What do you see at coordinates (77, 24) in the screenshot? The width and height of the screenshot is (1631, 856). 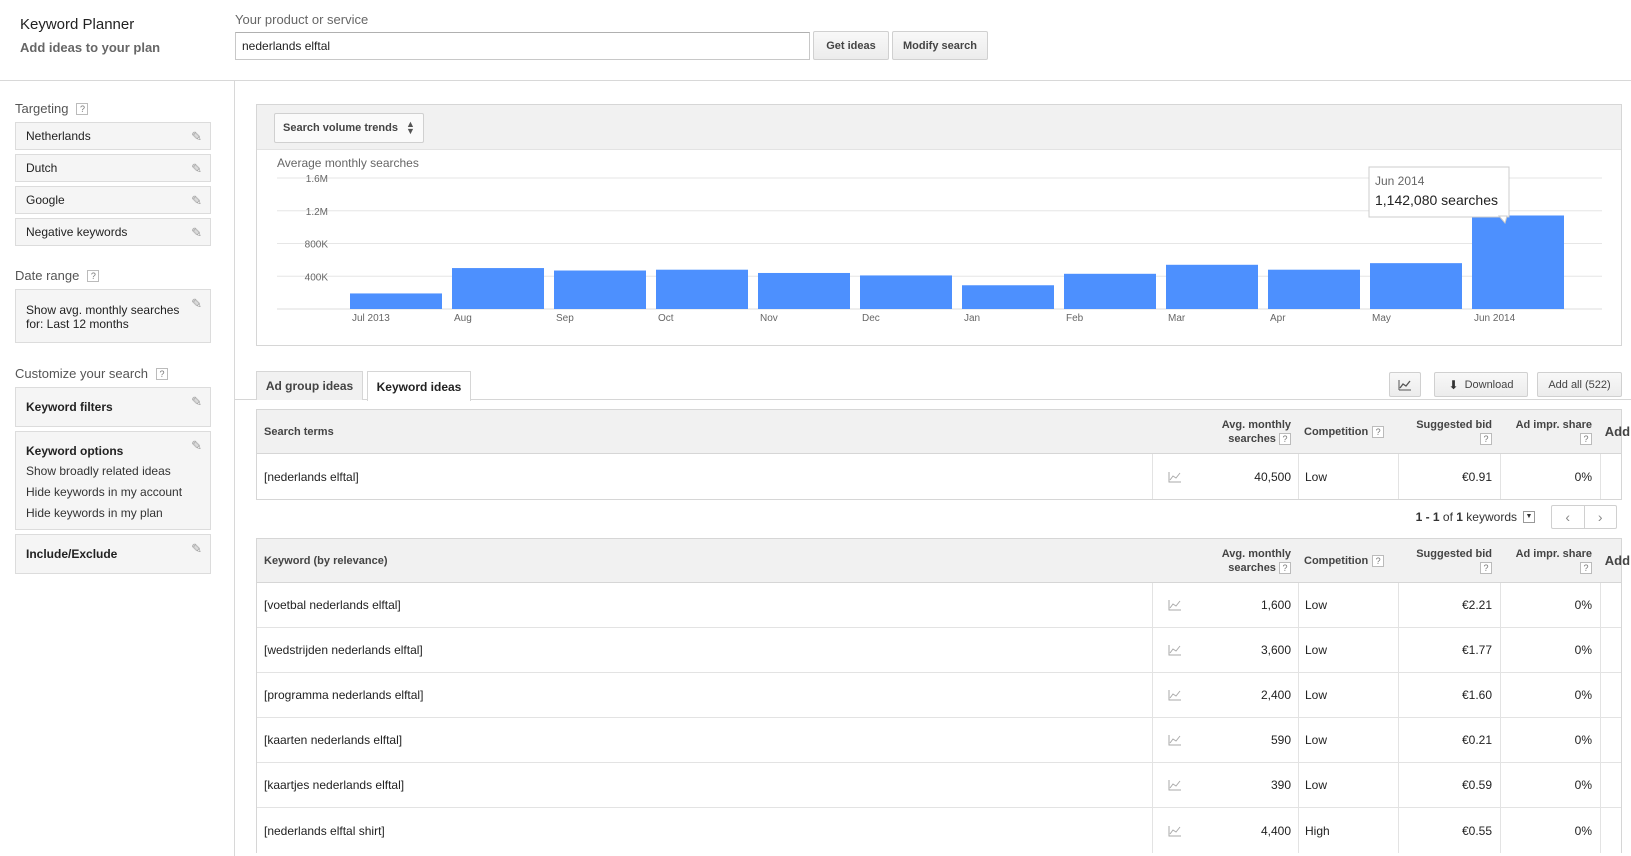 I see `app-title: Keyword Planner` at bounding box center [77, 24].